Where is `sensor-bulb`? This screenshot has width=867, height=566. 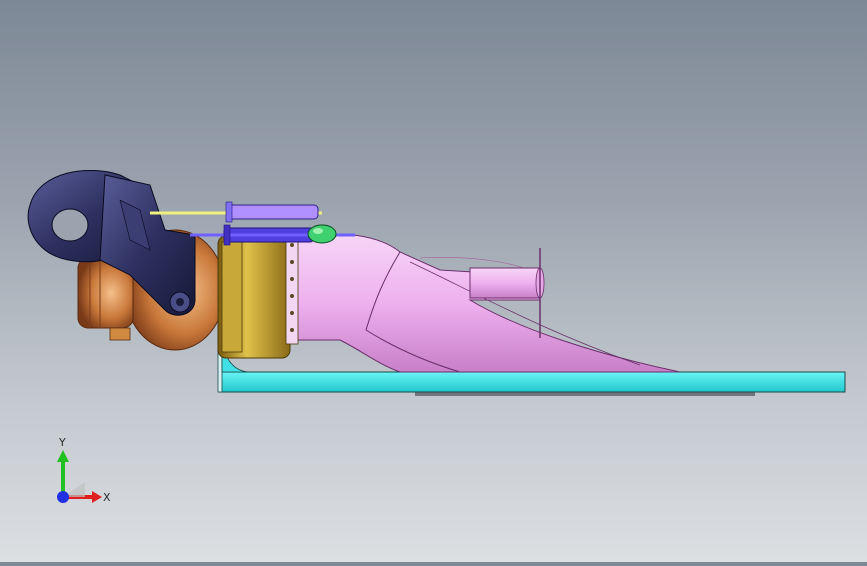 sensor-bulb is located at coordinates (322, 234).